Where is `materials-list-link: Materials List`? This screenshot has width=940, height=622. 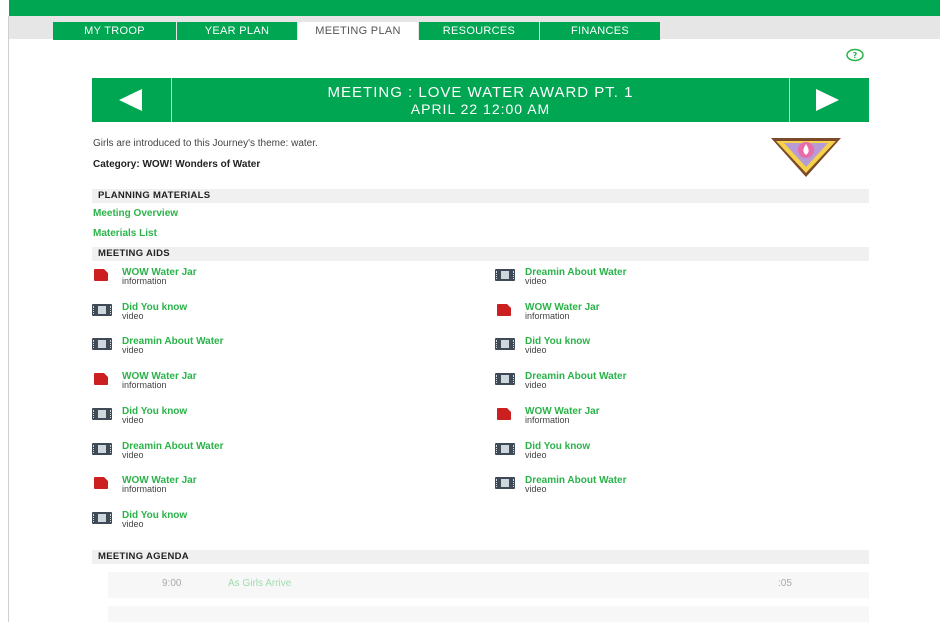 materials-list-link: Materials List is located at coordinates (125, 233).